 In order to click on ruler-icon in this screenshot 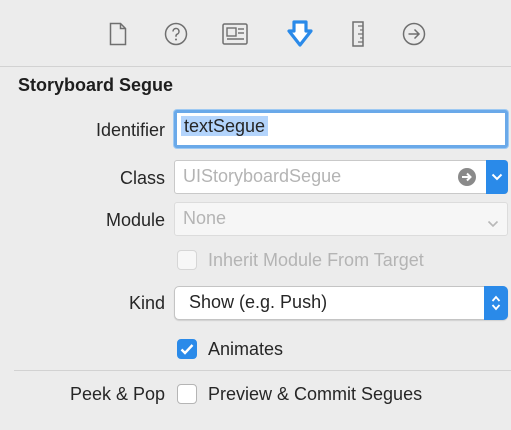, I will do `click(358, 34)`.